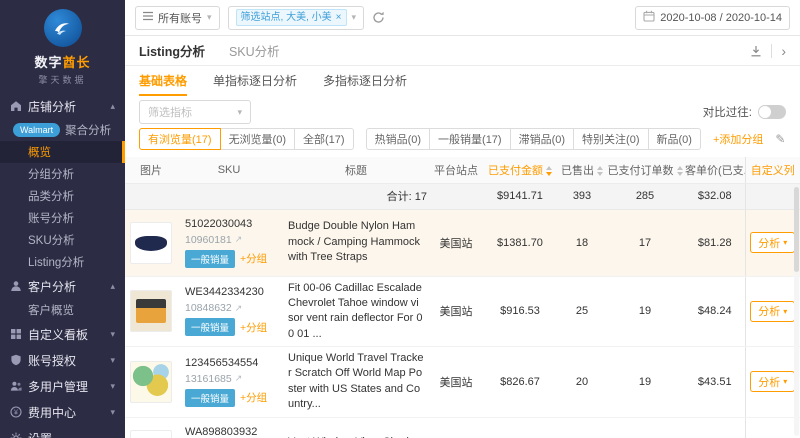 The width and height of the screenshot is (800, 438). I want to click on collapse-panel-button: ›, so click(783, 51).